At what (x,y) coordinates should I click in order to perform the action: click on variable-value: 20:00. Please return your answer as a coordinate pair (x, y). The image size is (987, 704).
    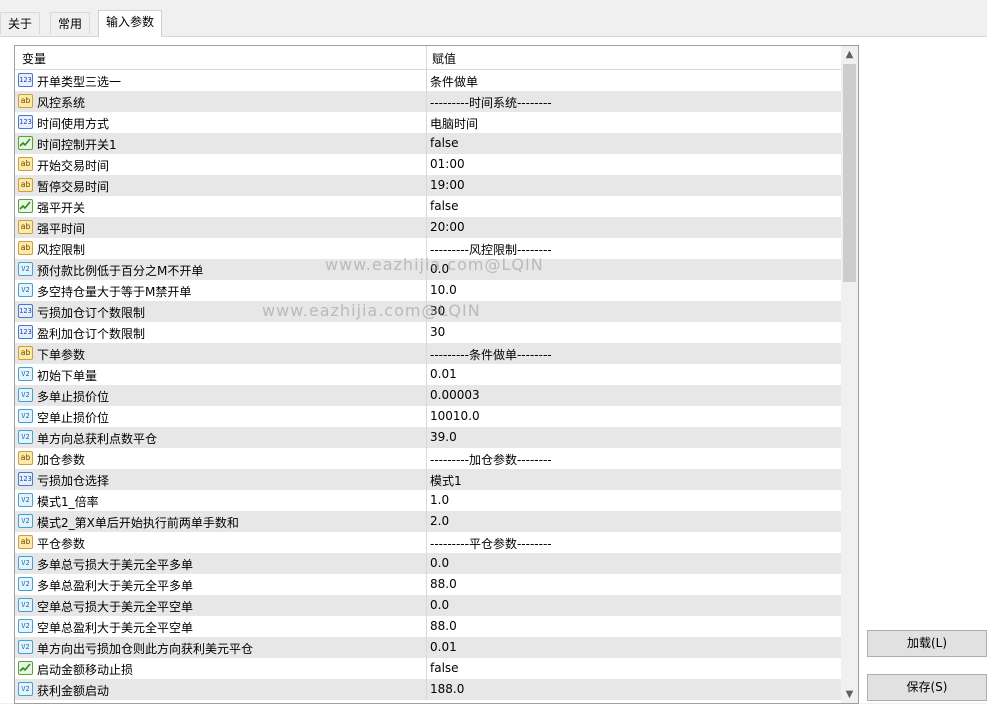
    Looking at the image, I should click on (447, 227).